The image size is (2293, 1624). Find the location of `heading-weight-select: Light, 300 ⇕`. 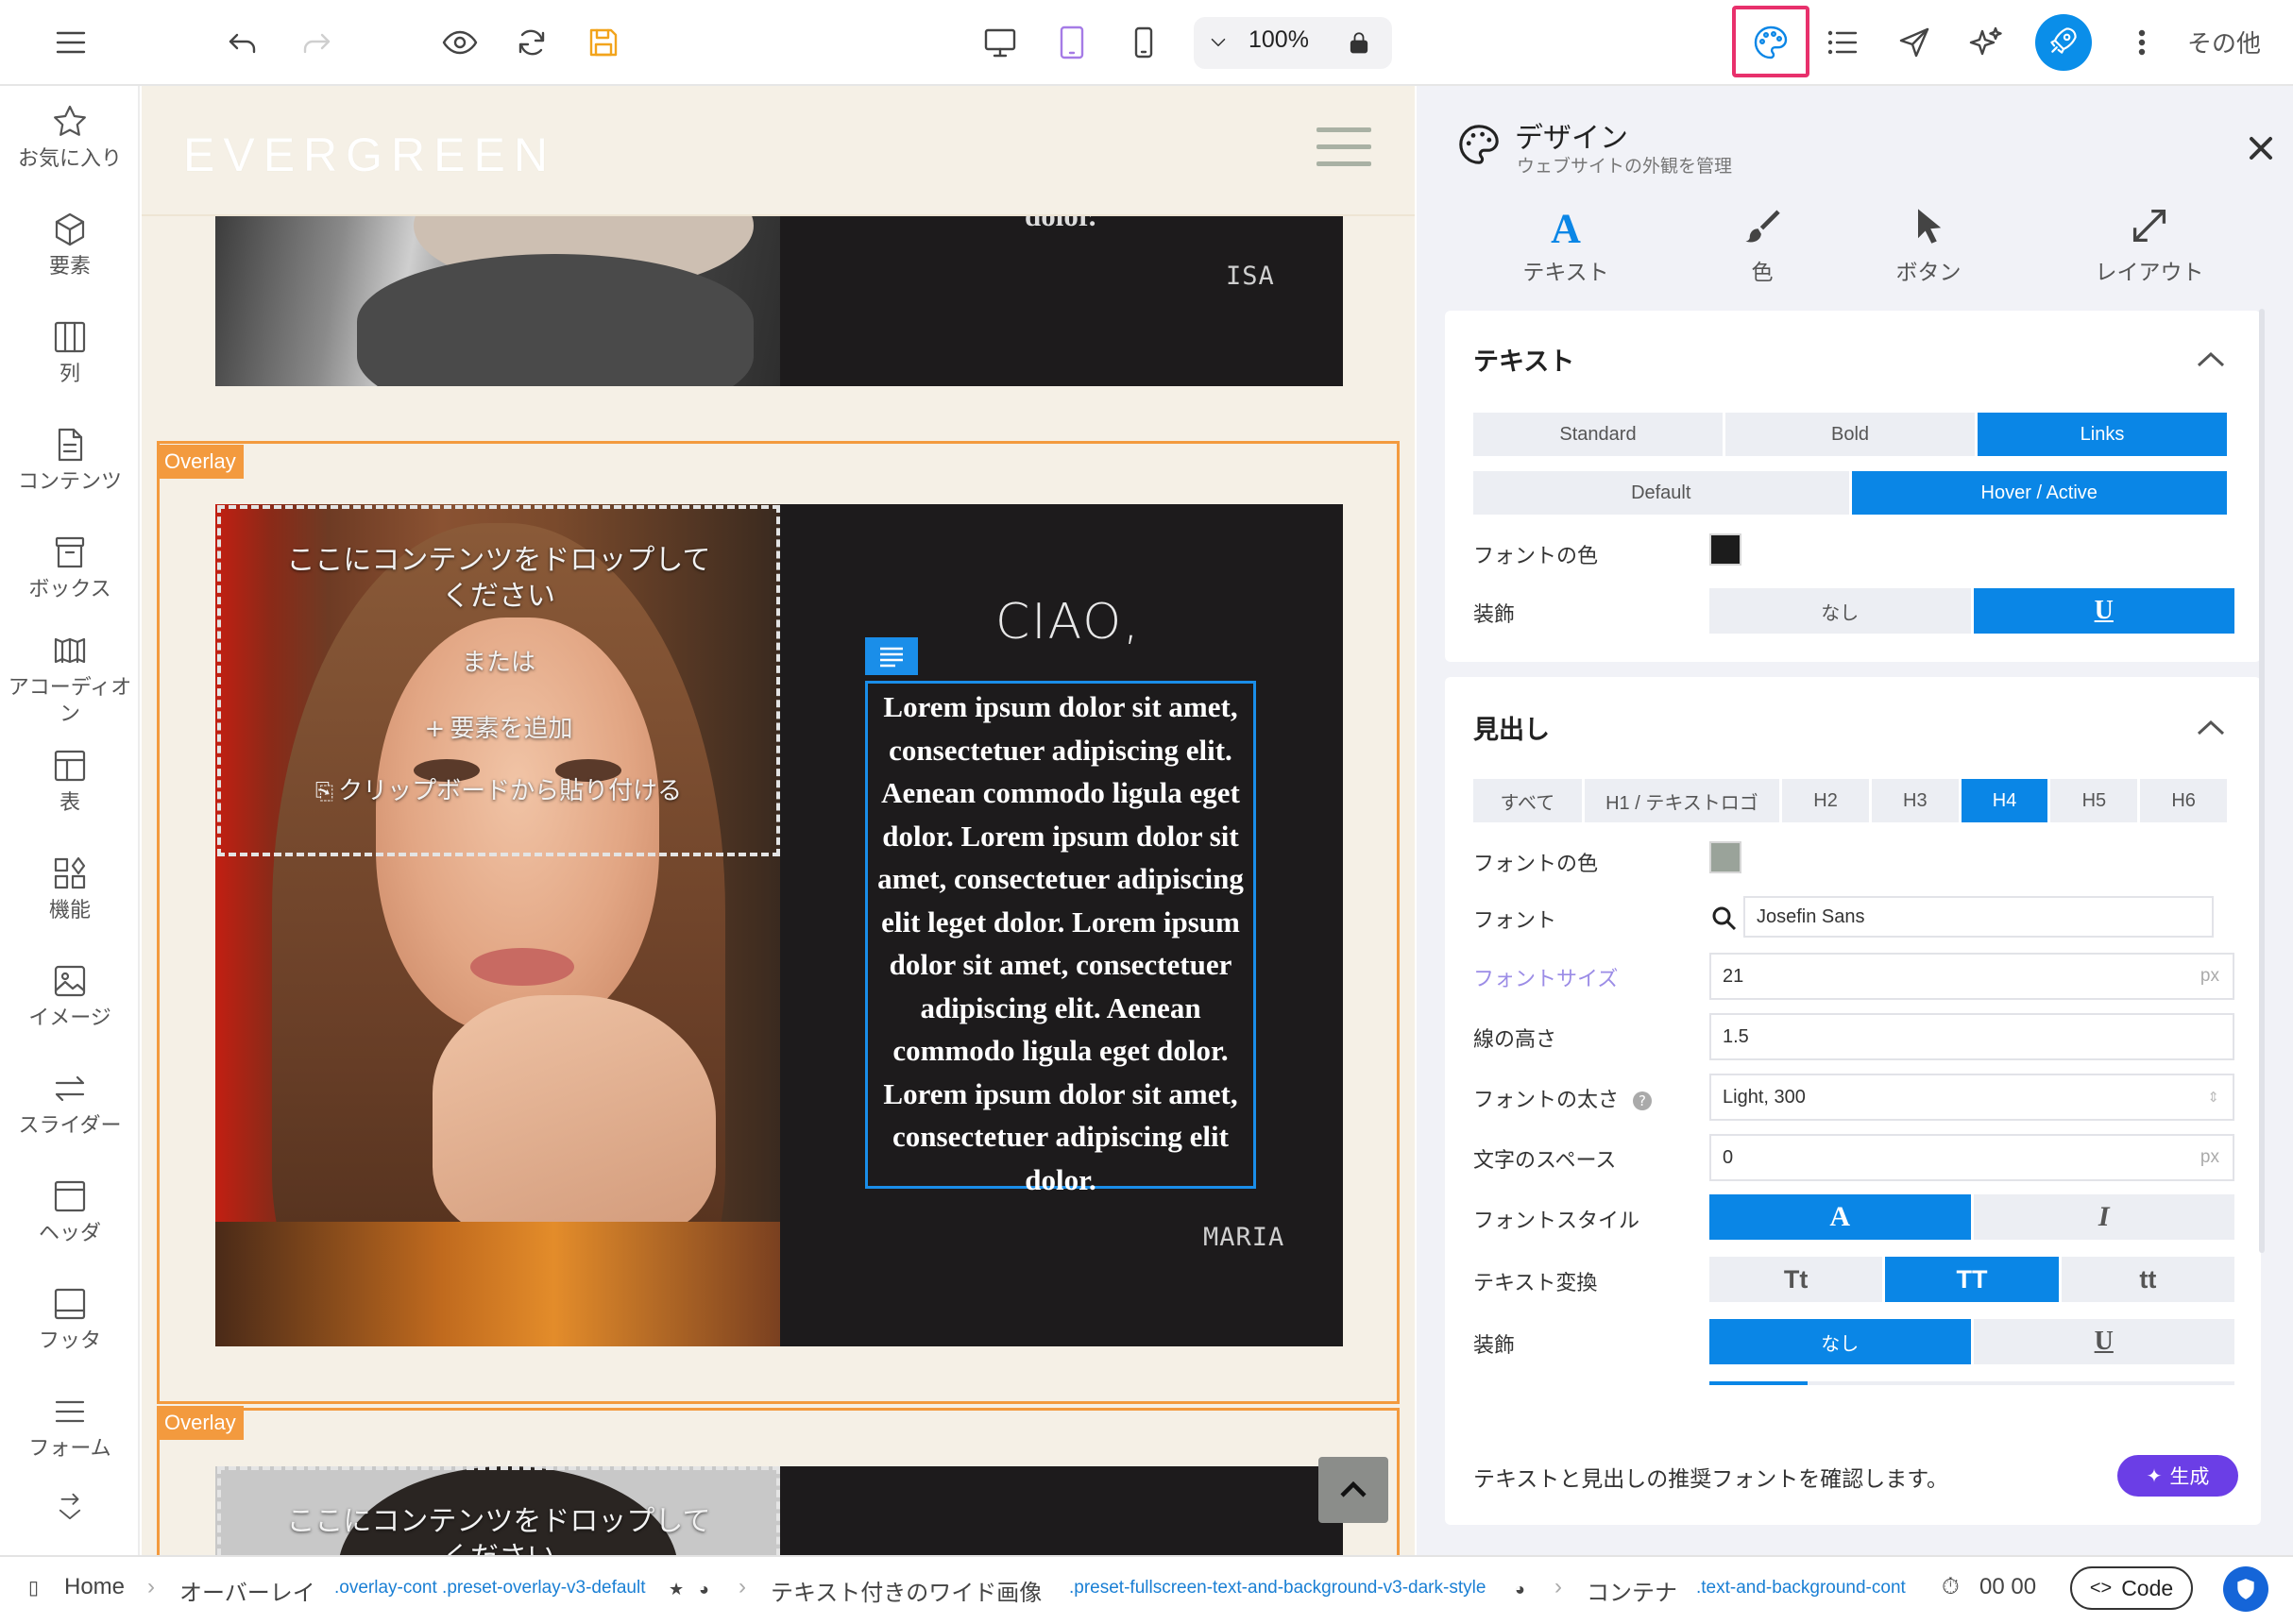

heading-weight-select: Light, 300 ⇕ is located at coordinates (1971, 1097).